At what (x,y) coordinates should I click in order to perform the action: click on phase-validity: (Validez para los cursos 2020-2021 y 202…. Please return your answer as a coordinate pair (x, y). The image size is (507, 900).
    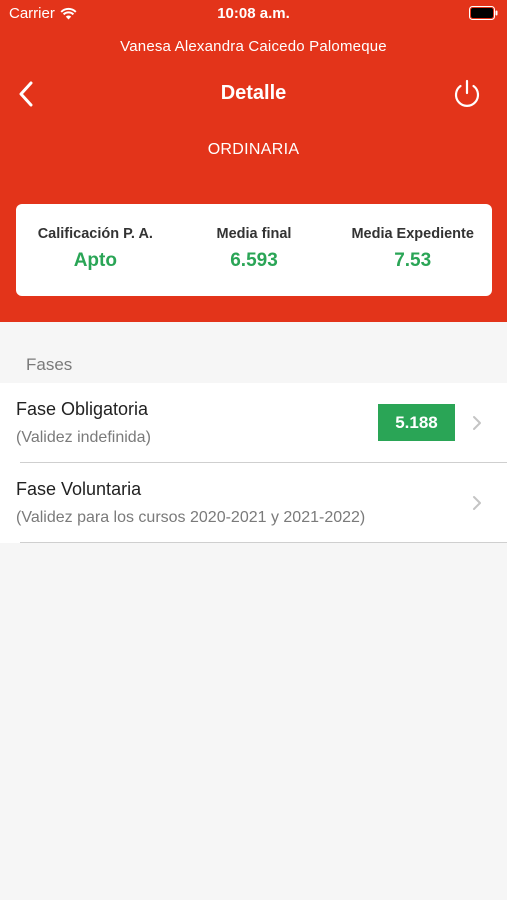
    Looking at the image, I should click on (191, 517).